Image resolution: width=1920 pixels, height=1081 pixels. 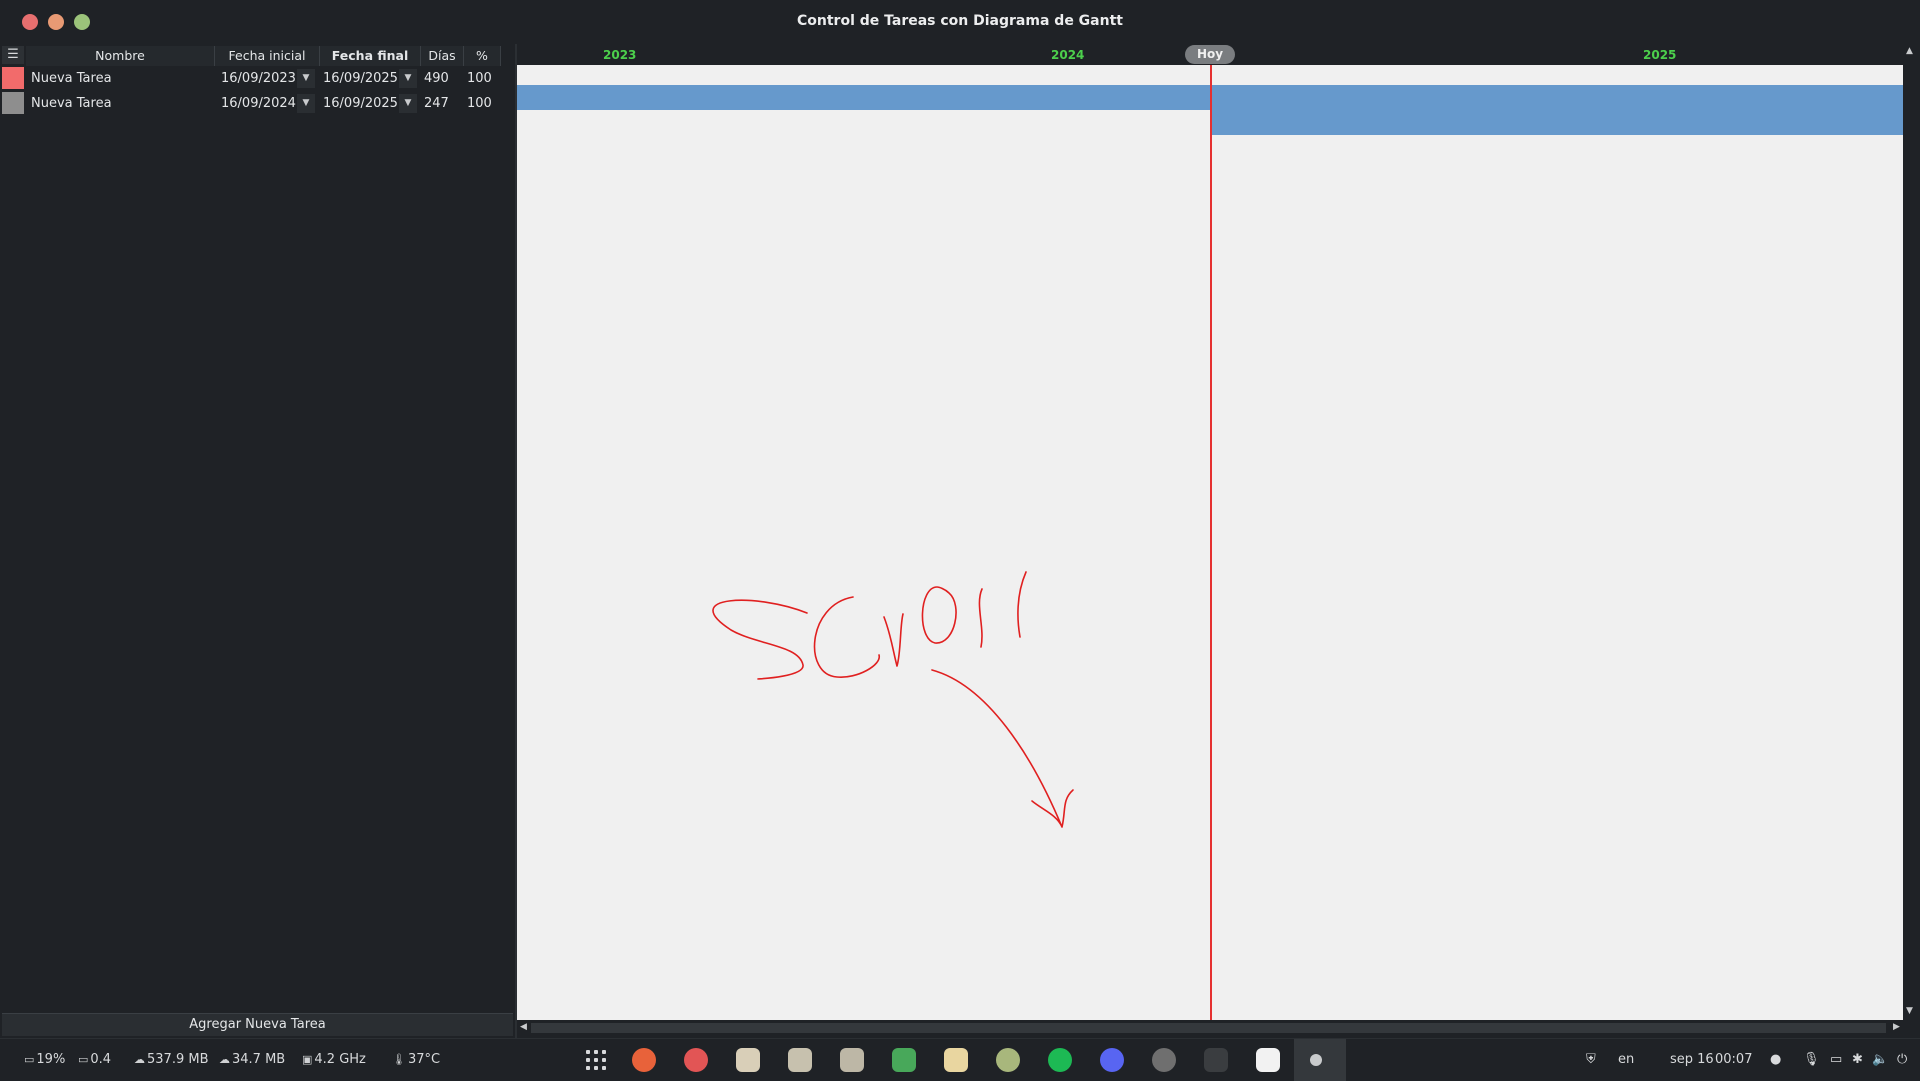 I want to click on scroll-letter-l2, so click(x=1022, y=604).